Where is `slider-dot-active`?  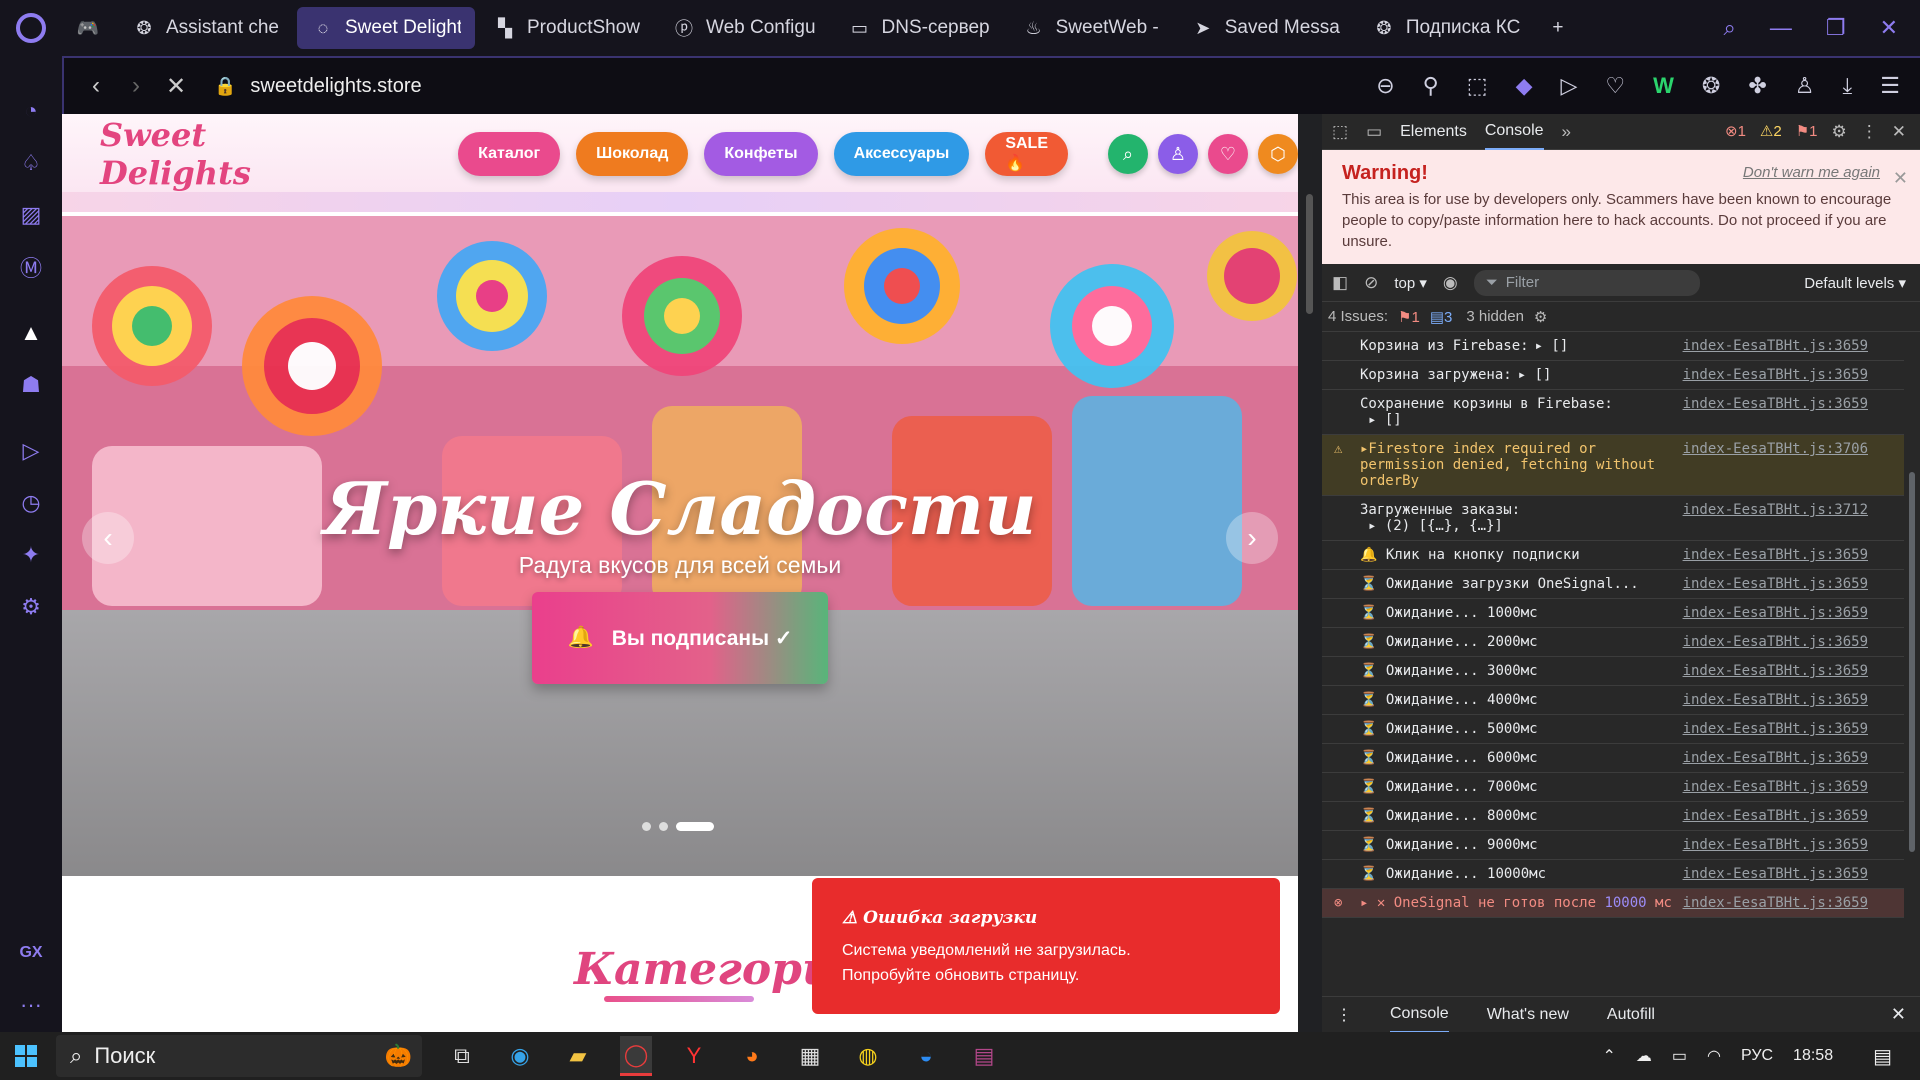
slider-dot-active is located at coordinates (695, 826).